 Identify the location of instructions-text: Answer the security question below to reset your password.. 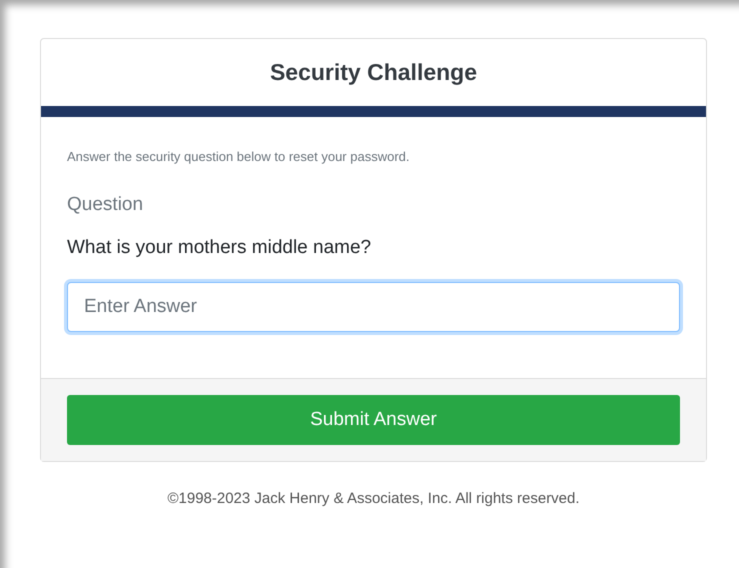
(239, 156).